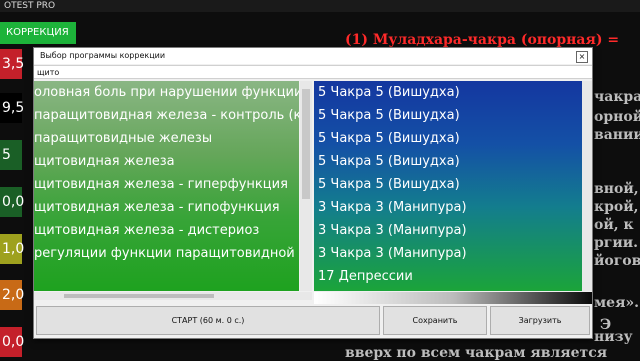 The image size is (640, 361). I want to click on background-text-line: мея»., so click(617, 303).